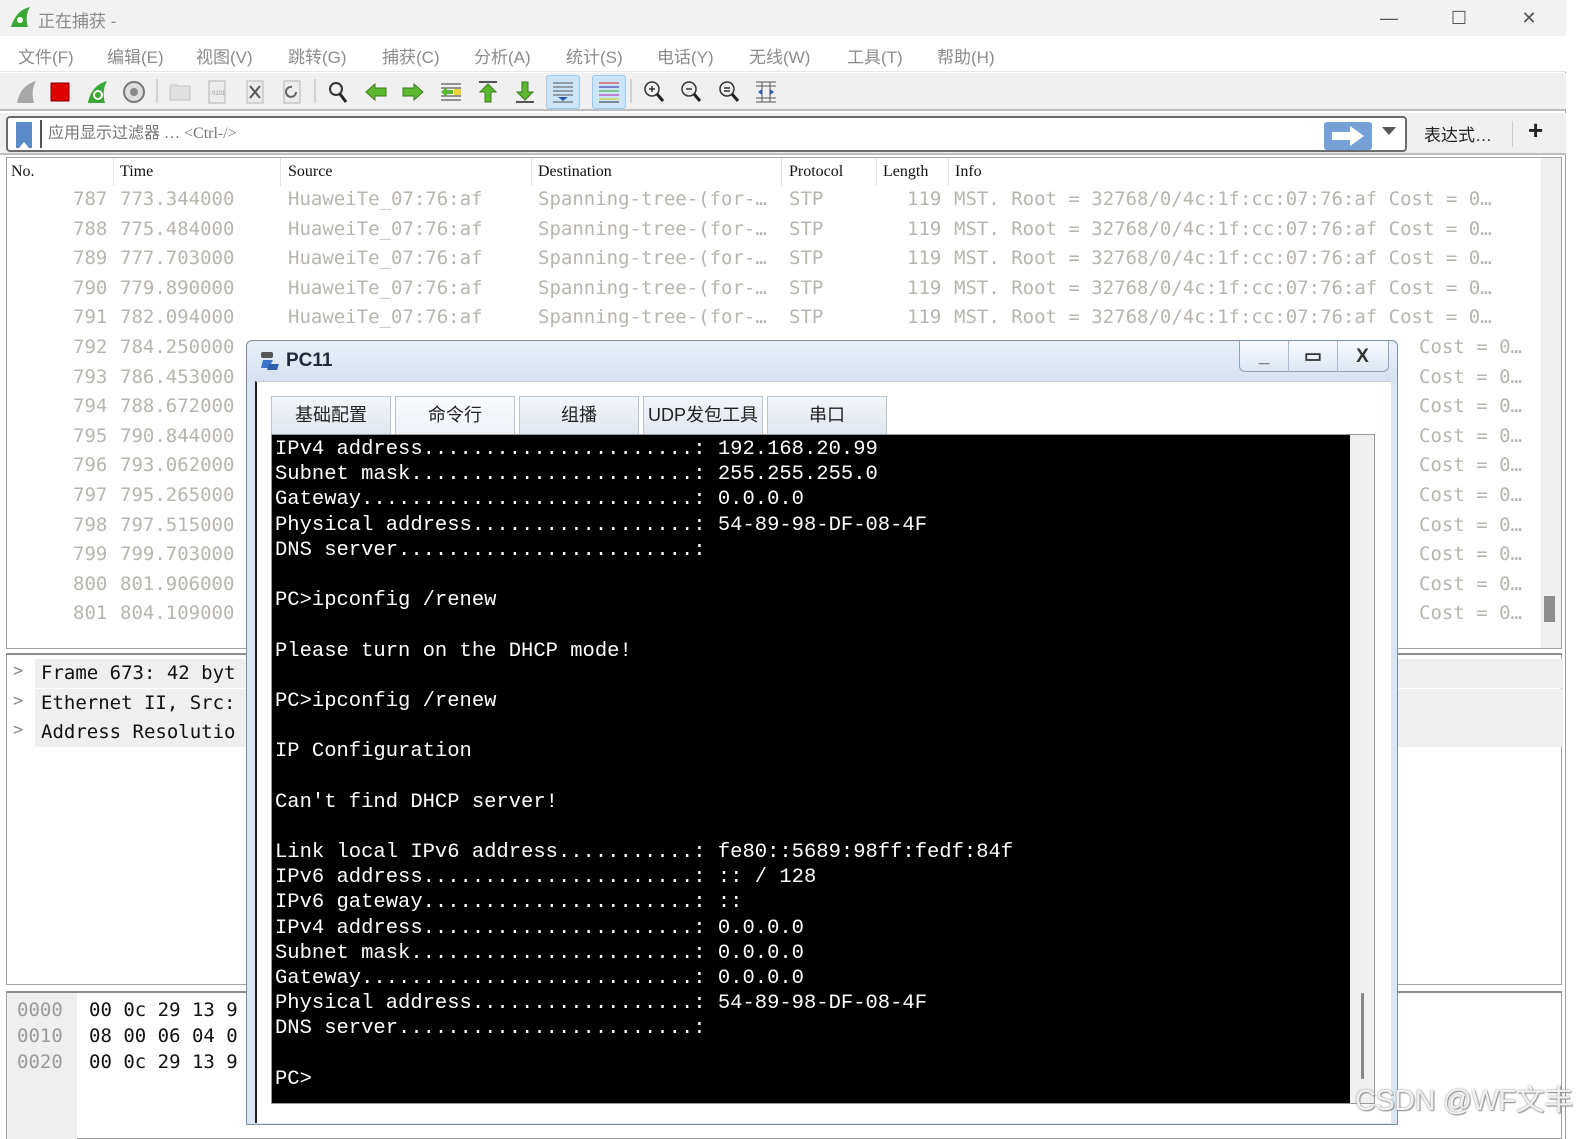  What do you see at coordinates (822, 361) in the screenshot?
I see `dialog-title-bar: PC11 _ ▭ X` at bounding box center [822, 361].